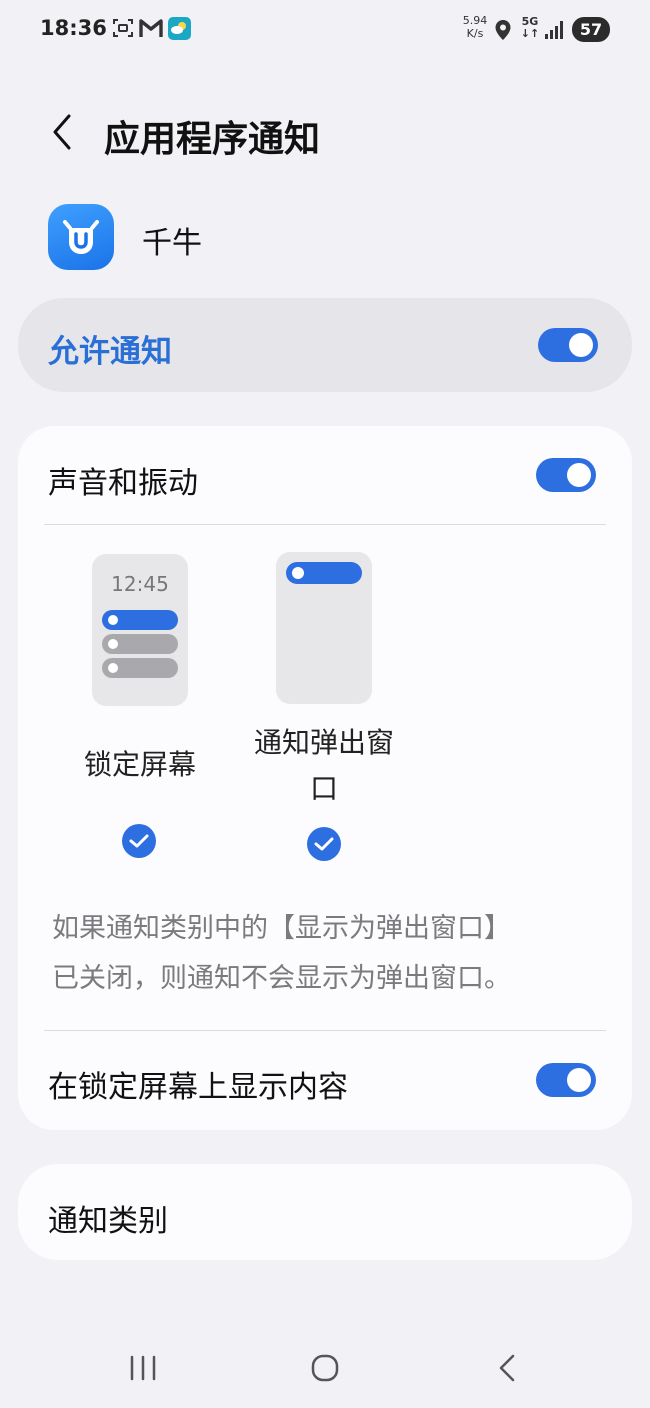 The image size is (650, 1408). I want to click on popup-info-text: 如果通知类别中的【显示为弹出窗口】 已关闭，则通知不会显示为弹出窗口。, so click(281, 953).